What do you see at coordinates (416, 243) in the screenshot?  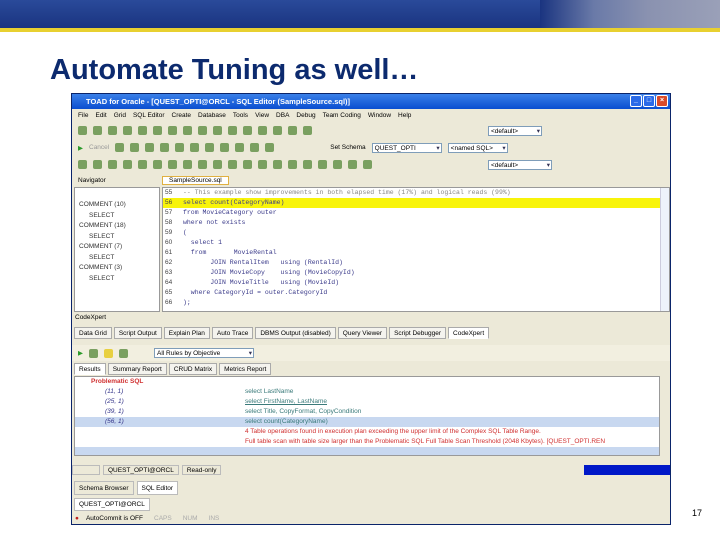 I see `code-line: 60 select 1` at bounding box center [416, 243].